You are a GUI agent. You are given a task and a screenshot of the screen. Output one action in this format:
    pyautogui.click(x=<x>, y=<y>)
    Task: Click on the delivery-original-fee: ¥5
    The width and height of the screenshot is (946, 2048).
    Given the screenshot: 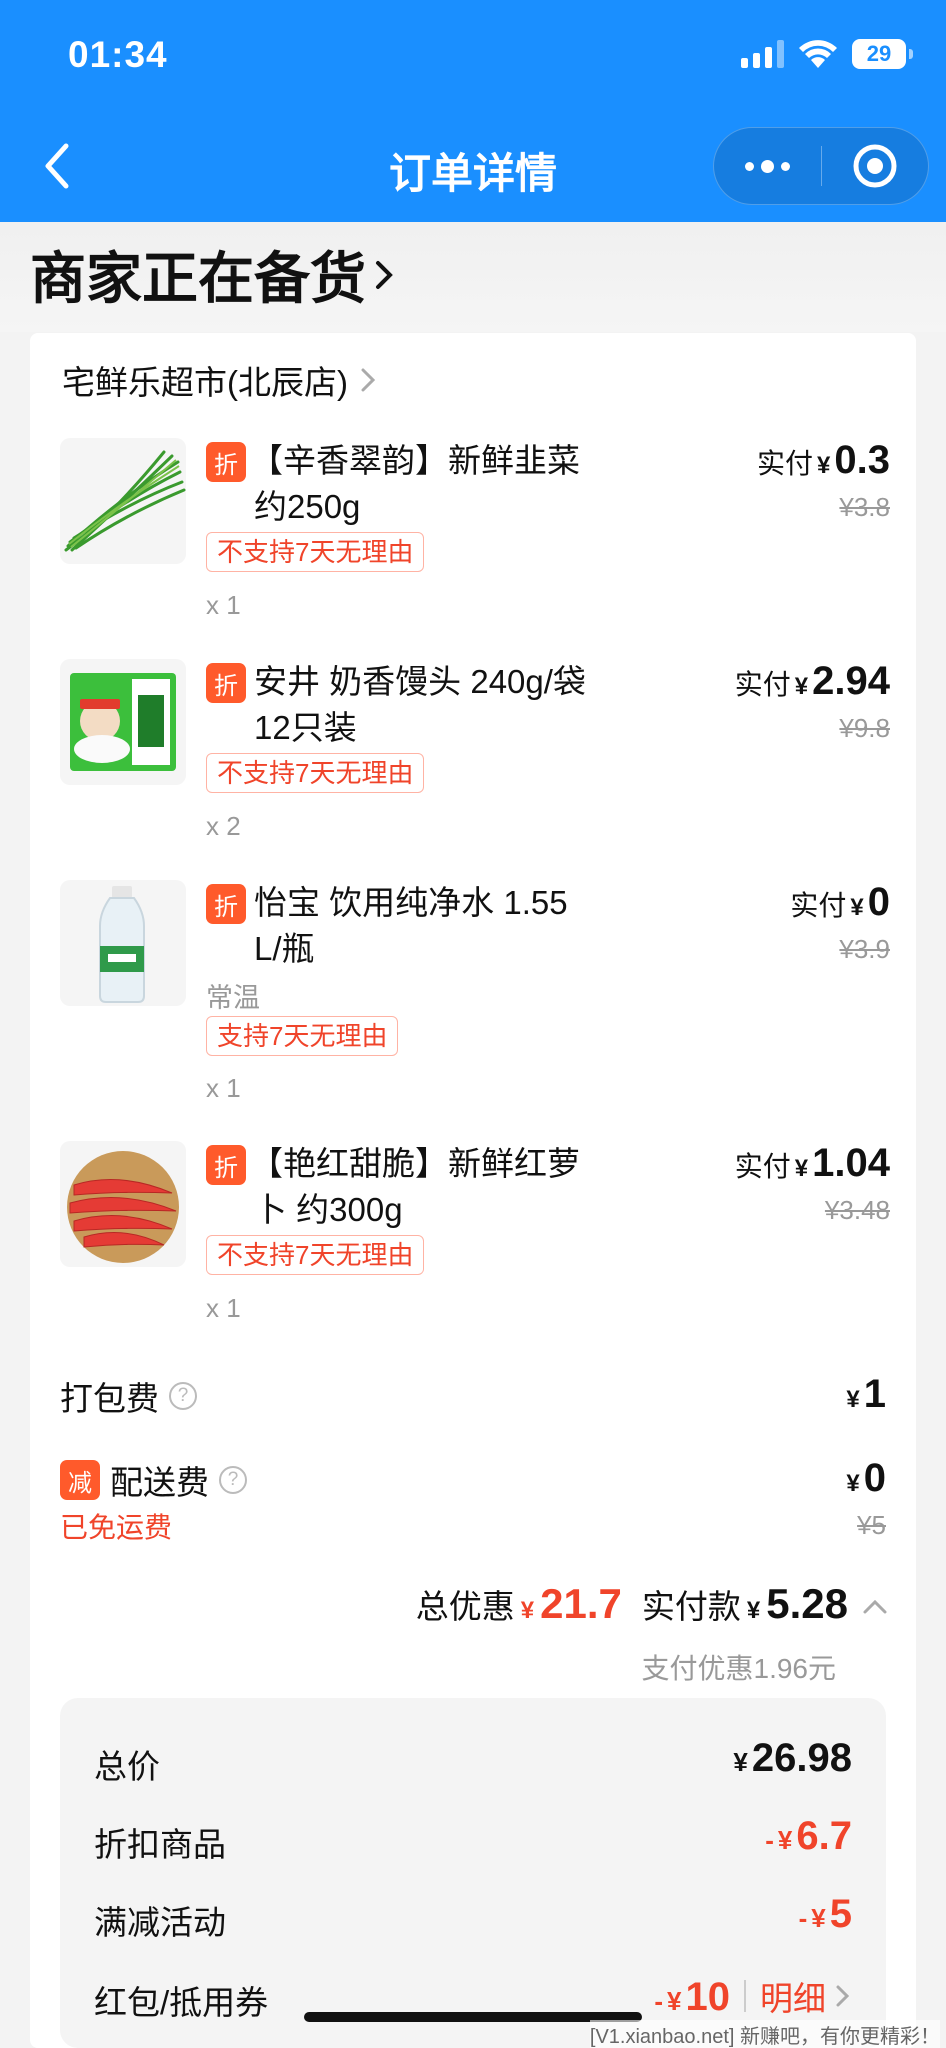 What is the action you would take?
    pyautogui.click(x=871, y=1525)
    